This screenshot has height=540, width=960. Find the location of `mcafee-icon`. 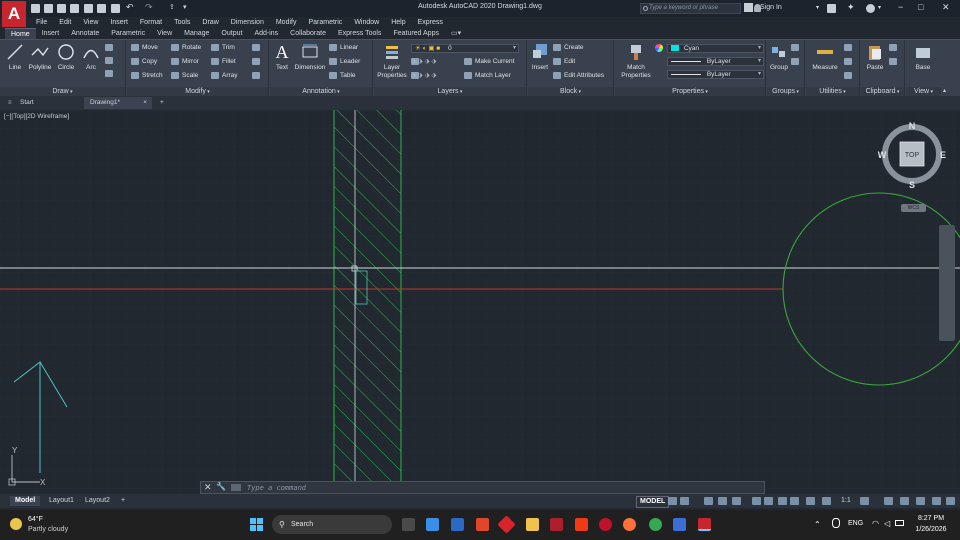

mcafee-icon is located at coordinates (556, 524).